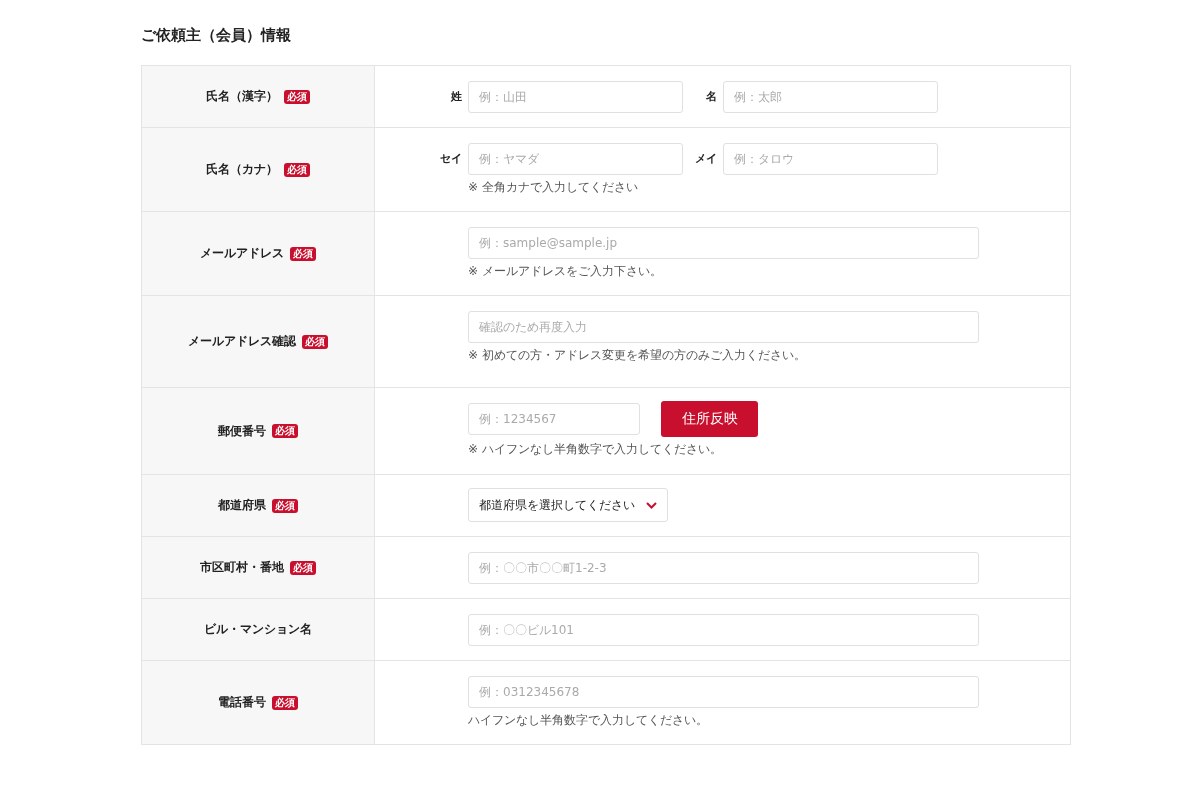  Describe the element at coordinates (242, 702) in the screenshot. I see `field-label: 電話番号` at that location.